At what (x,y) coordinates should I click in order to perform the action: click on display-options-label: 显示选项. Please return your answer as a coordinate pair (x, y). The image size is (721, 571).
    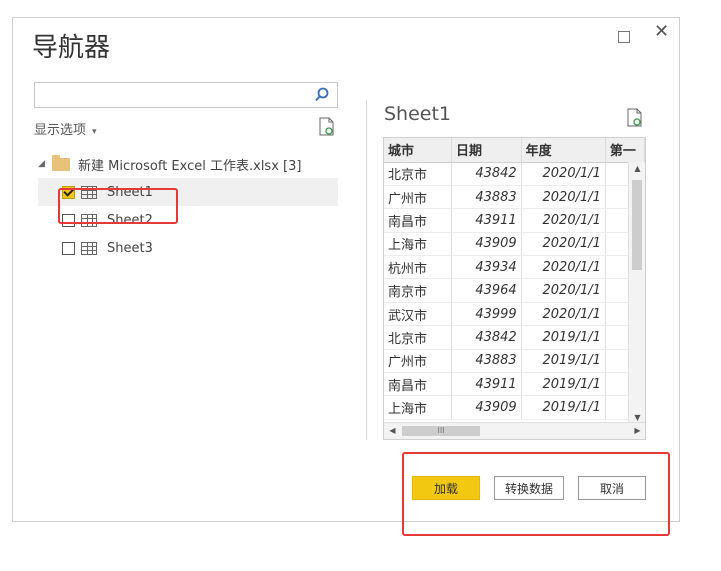
    Looking at the image, I should click on (60, 130).